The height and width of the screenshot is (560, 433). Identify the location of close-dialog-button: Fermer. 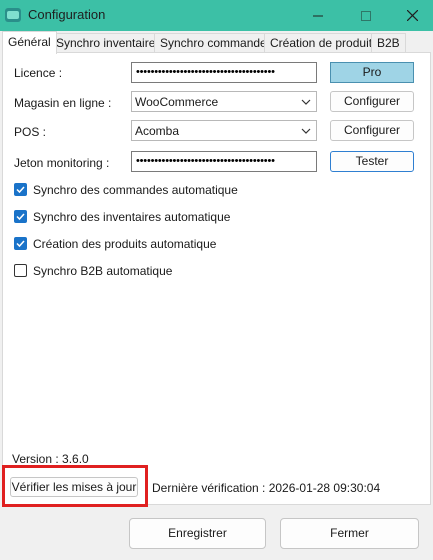
(349, 533).